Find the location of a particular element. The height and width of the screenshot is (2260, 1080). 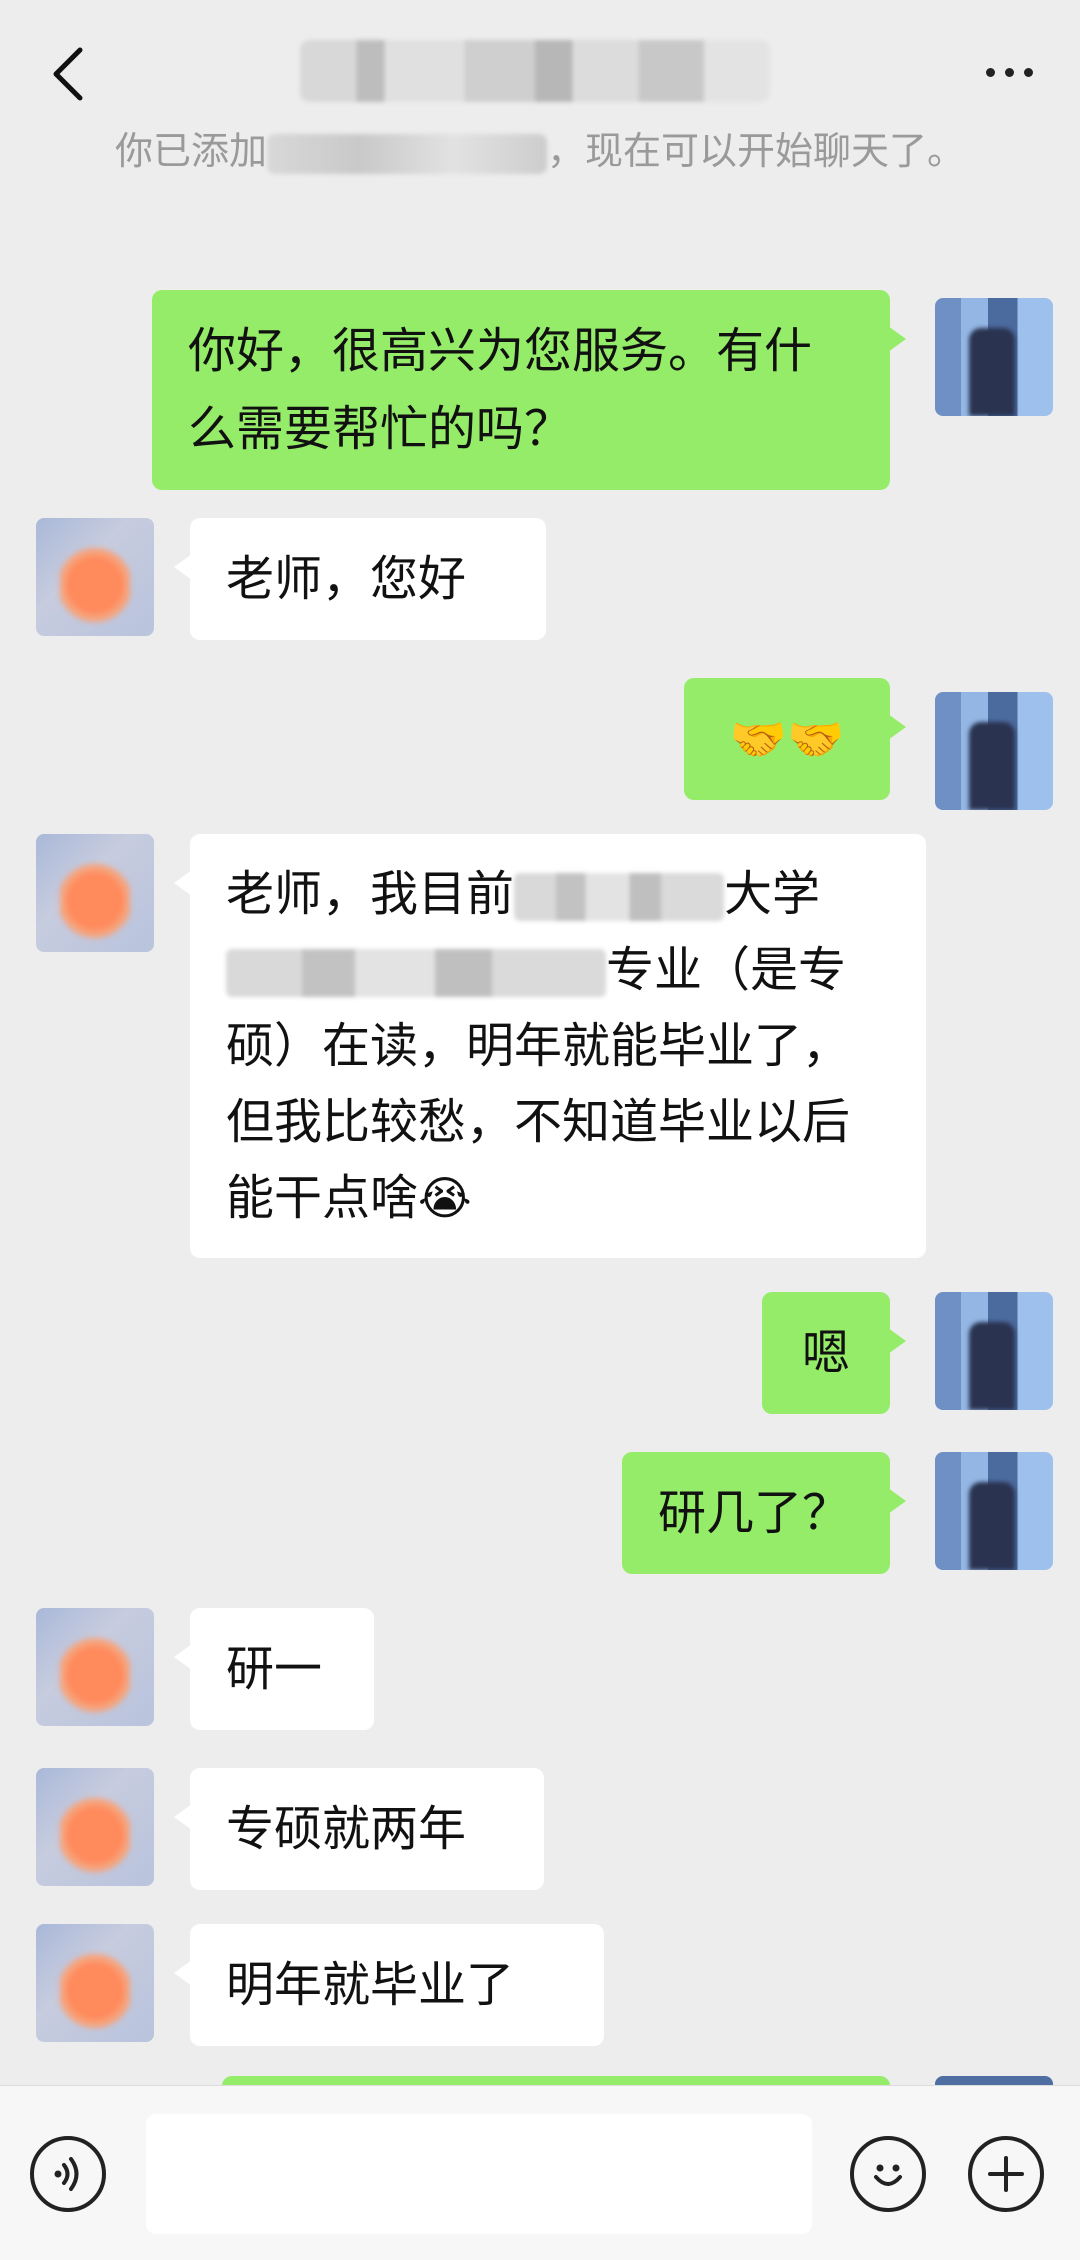

plus-button is located at coordinates (1006, 2174).